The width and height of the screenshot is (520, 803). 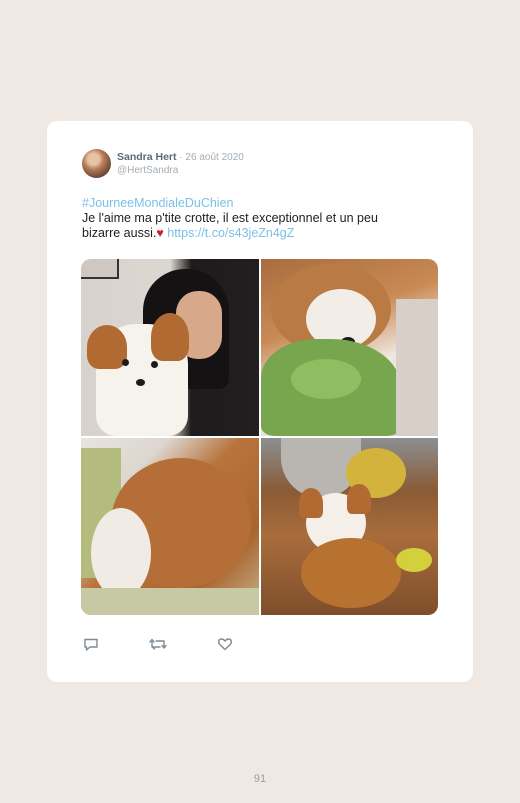 I want to click on dog-tail-white-shape, so click(x=121, y=553).